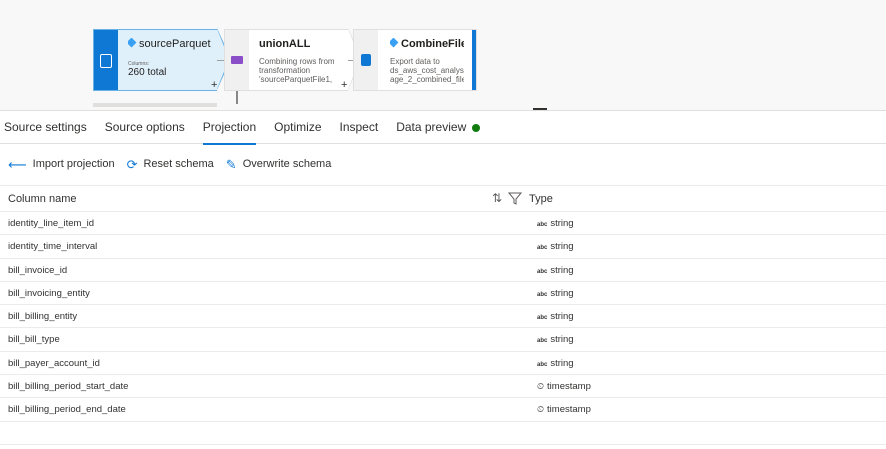 Image resolution: width=886 pixels, height=449 pixels. Describe the element at coordinates (432, 44) in the screenshot. I see `sink-node-title: CombineFile` at that location.